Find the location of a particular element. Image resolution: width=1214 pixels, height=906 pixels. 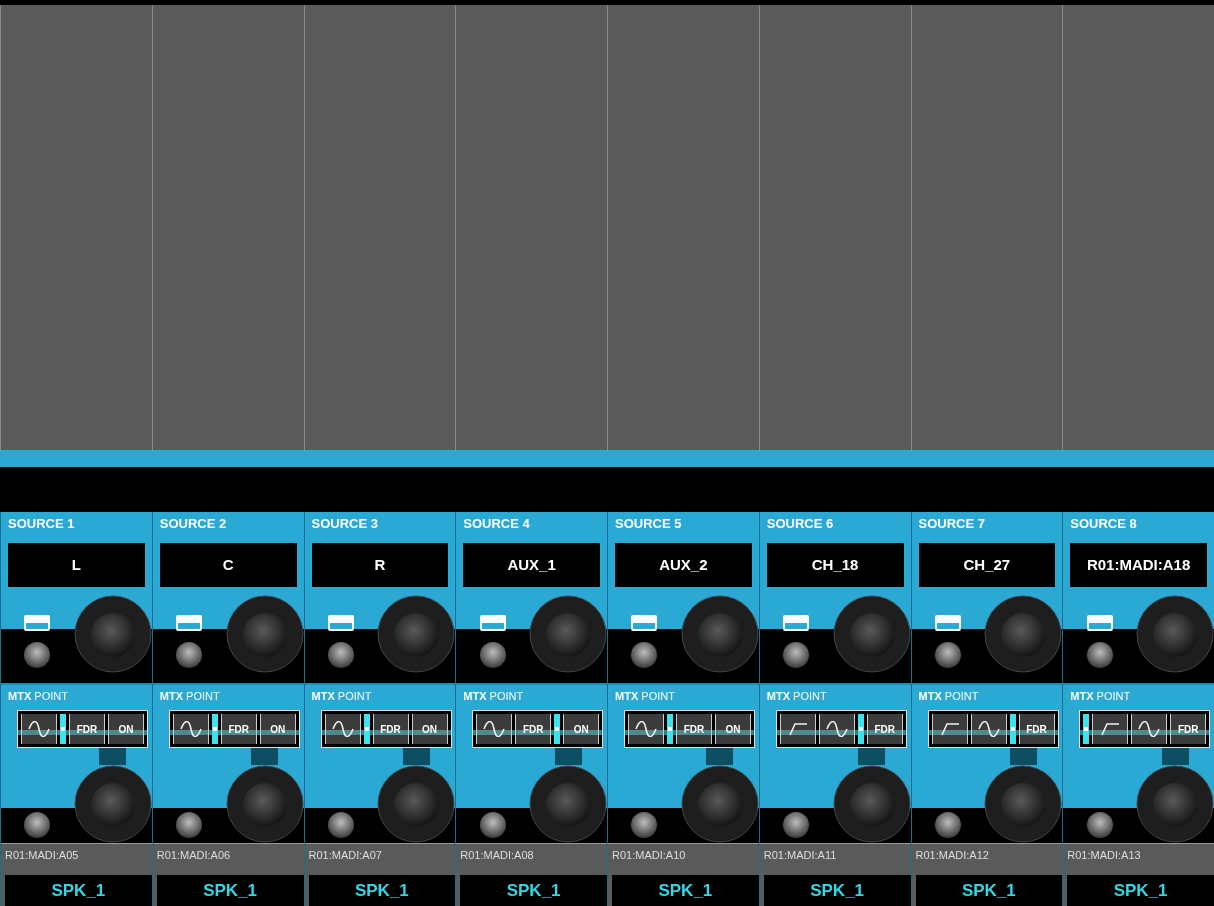

source-label: SOURCE 4 is located at coordinates (496, 523).